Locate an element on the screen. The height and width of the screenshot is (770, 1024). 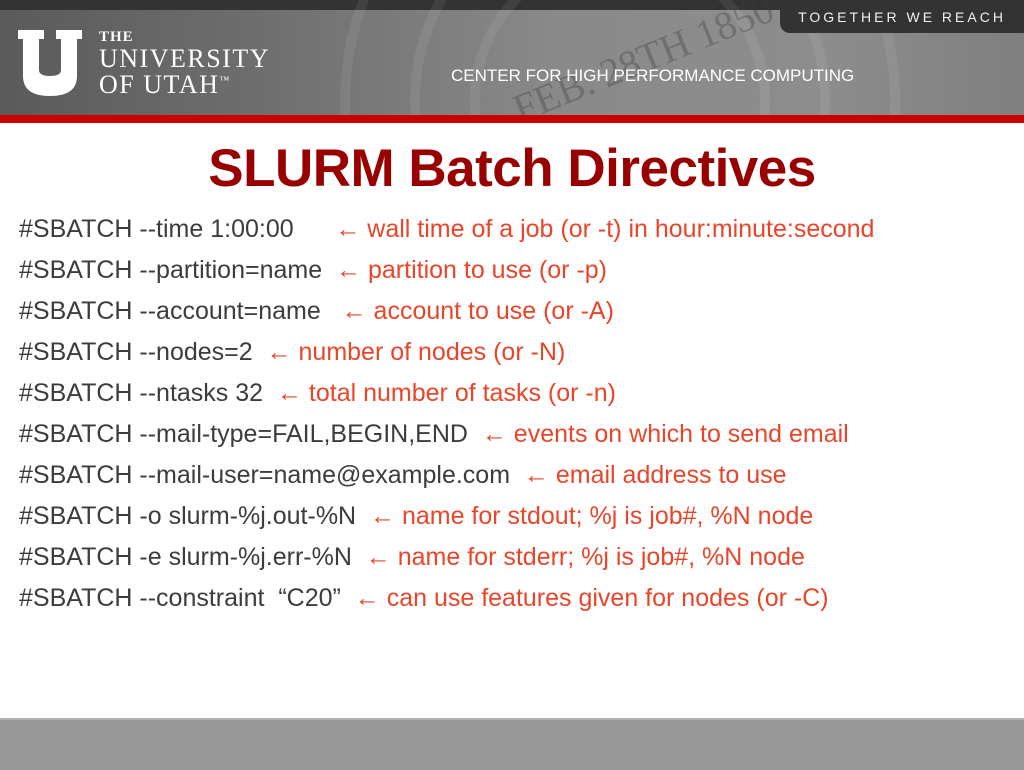
department-name: CENTER FOR HIGH PERFORMANCE COMPUTING is located at coordinates (653, 75).